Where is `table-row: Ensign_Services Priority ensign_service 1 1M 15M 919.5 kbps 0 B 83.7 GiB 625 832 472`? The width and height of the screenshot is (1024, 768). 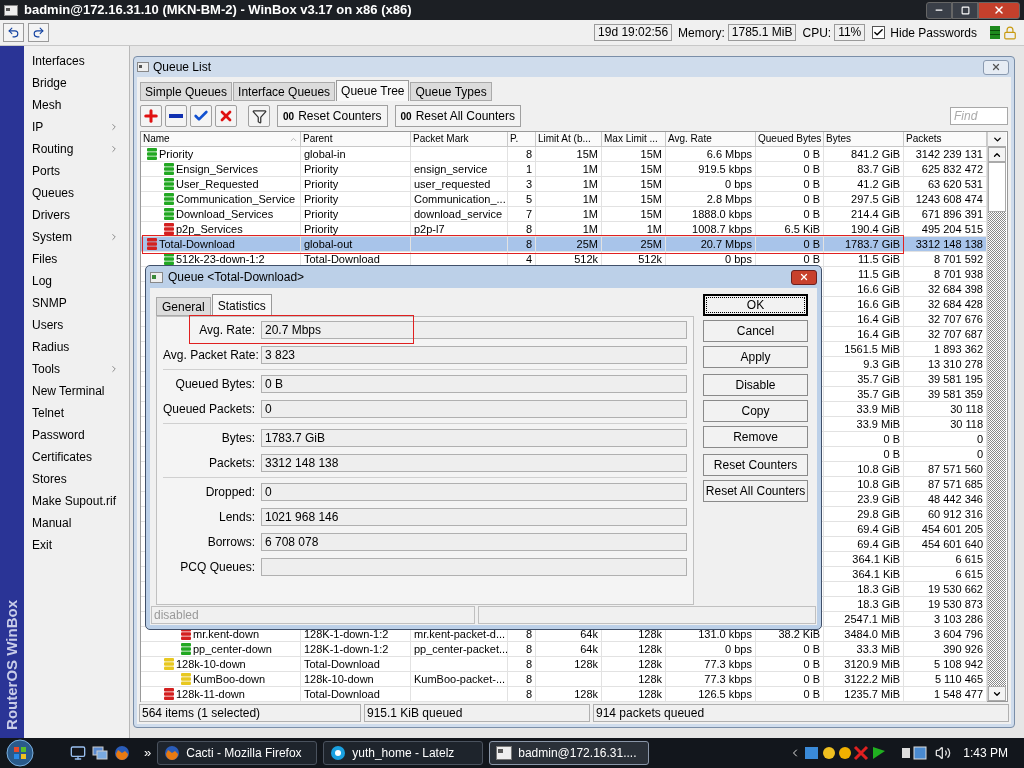 table-row: Ensign_Services Priority ensign_service 1 1M 15M 919.5 kbps 0 B 83.7 GiB 625 832 472 is located at coordinates (564, 169).